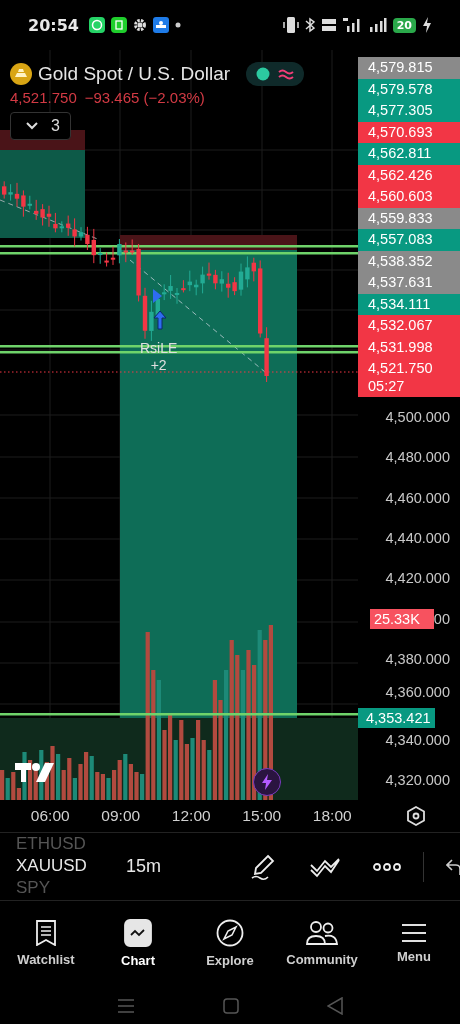 The width and height of the screenshot is (460, 1024). What do you see at coordinates (409, 175) in the screenshot?
I see `price-label: 4,562.426` at bounding box center [409, 175].